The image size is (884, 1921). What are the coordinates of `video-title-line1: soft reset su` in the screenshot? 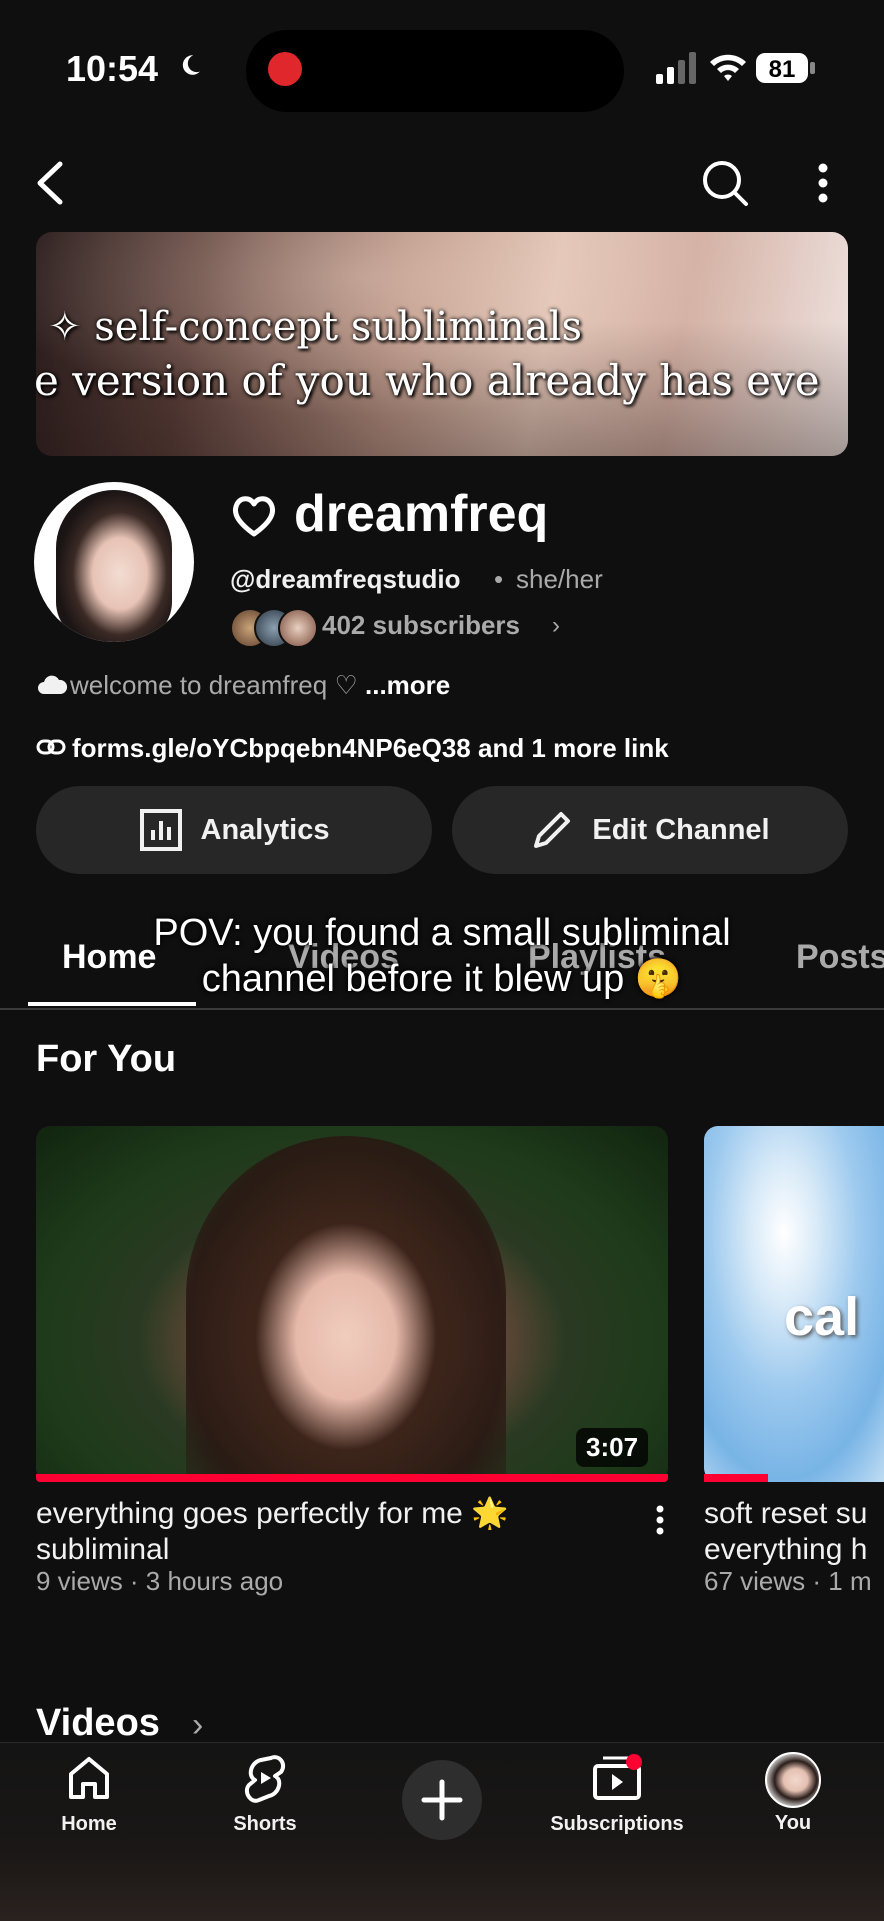 It's located at (786, 1513).